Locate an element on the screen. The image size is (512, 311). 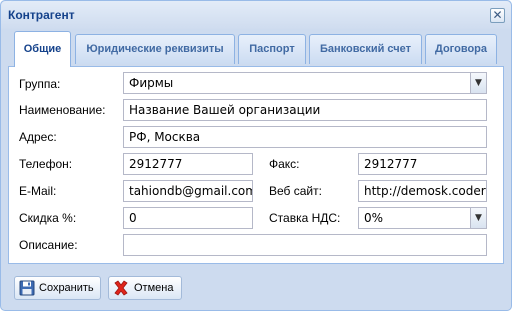
email-input: tahiondb@gmail.com is located at coordinates (188, 191).